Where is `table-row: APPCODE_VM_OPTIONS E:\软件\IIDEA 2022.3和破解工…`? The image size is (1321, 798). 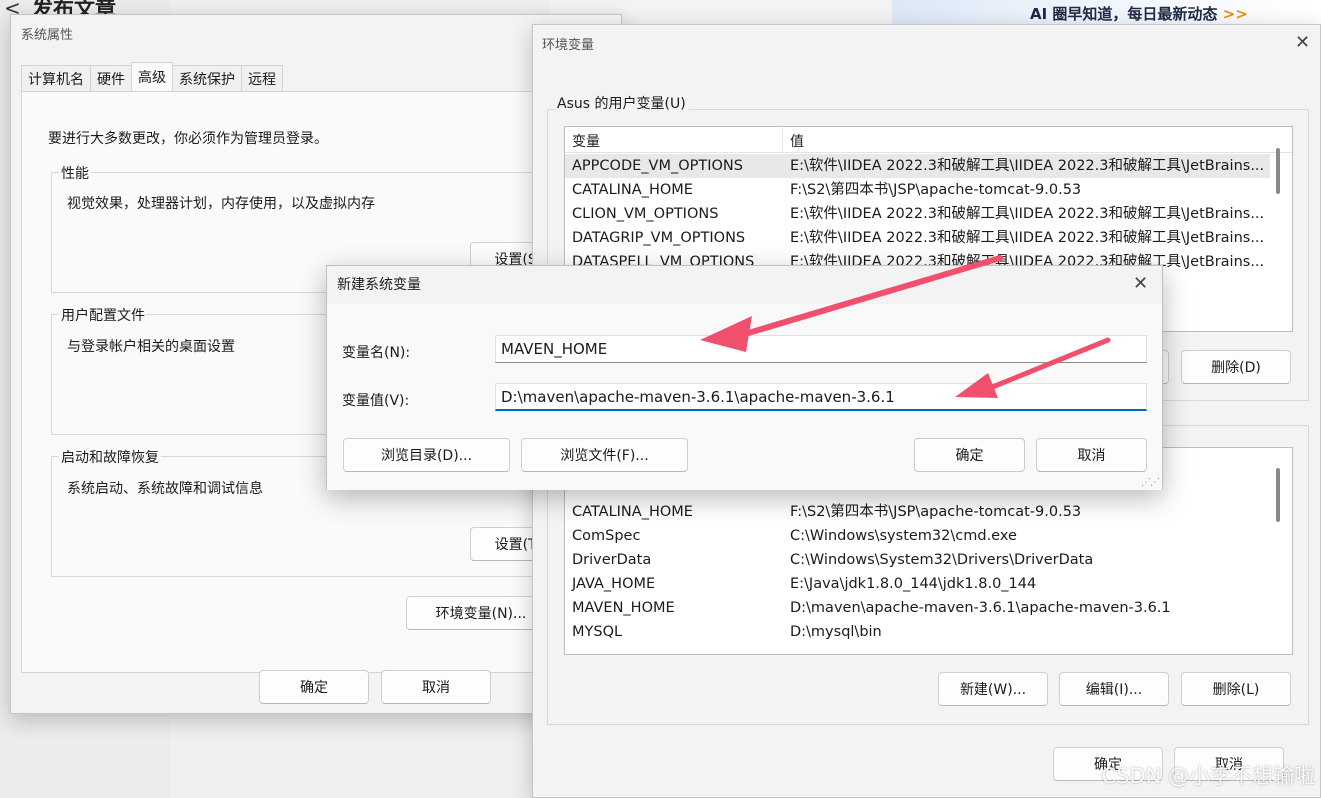
table-row: APPCODE_VM_OPTIONS E:\软件\IIDEA 2022.3和破解工… is located at coordinates (917, 166).